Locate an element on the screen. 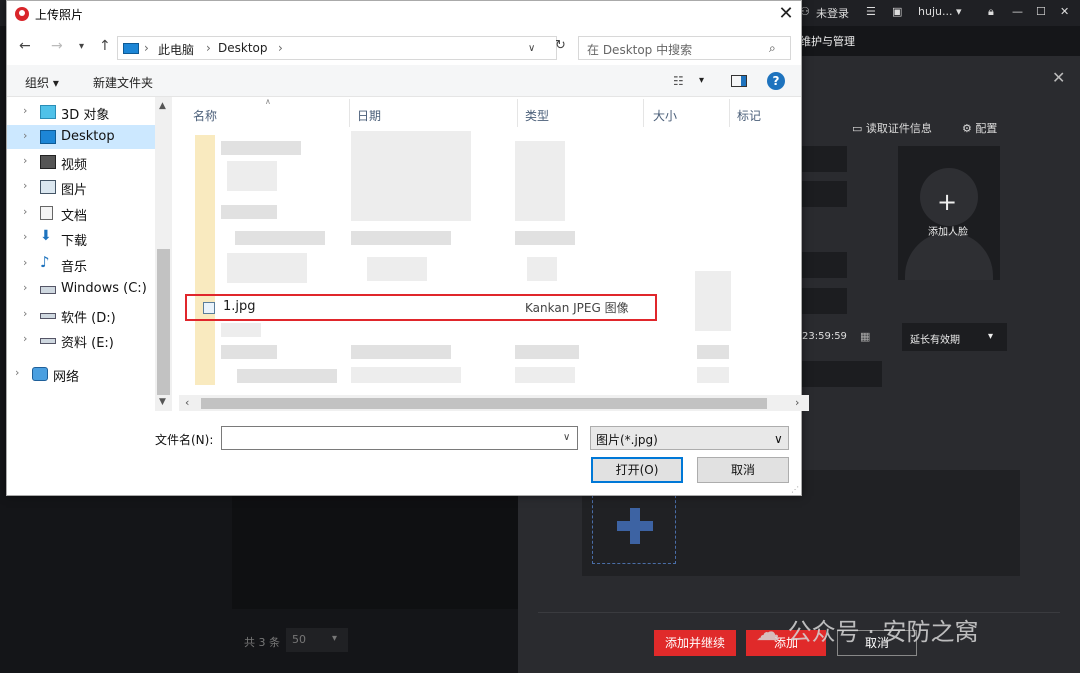 This screenshot has width=1080, height=673. preview-pane-icon is located at coordinates (739, 81).